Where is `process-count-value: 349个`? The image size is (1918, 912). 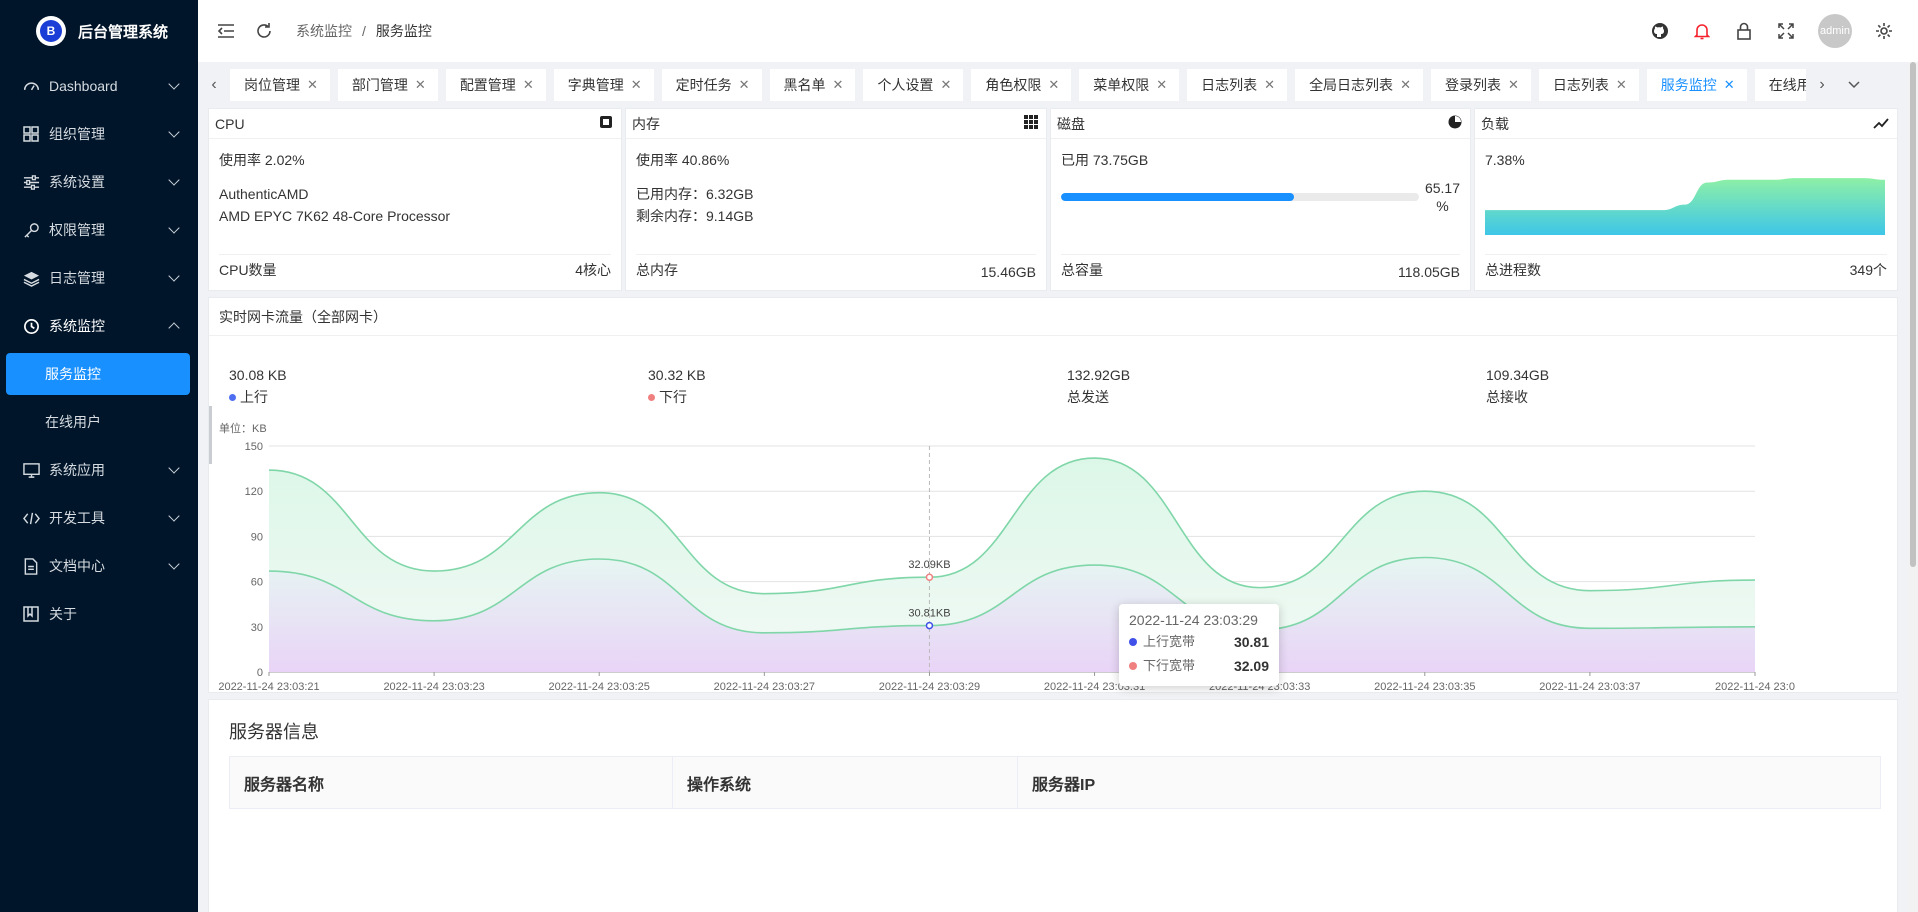
process-count-value: 349个 is located at coordinates (1868, 270).